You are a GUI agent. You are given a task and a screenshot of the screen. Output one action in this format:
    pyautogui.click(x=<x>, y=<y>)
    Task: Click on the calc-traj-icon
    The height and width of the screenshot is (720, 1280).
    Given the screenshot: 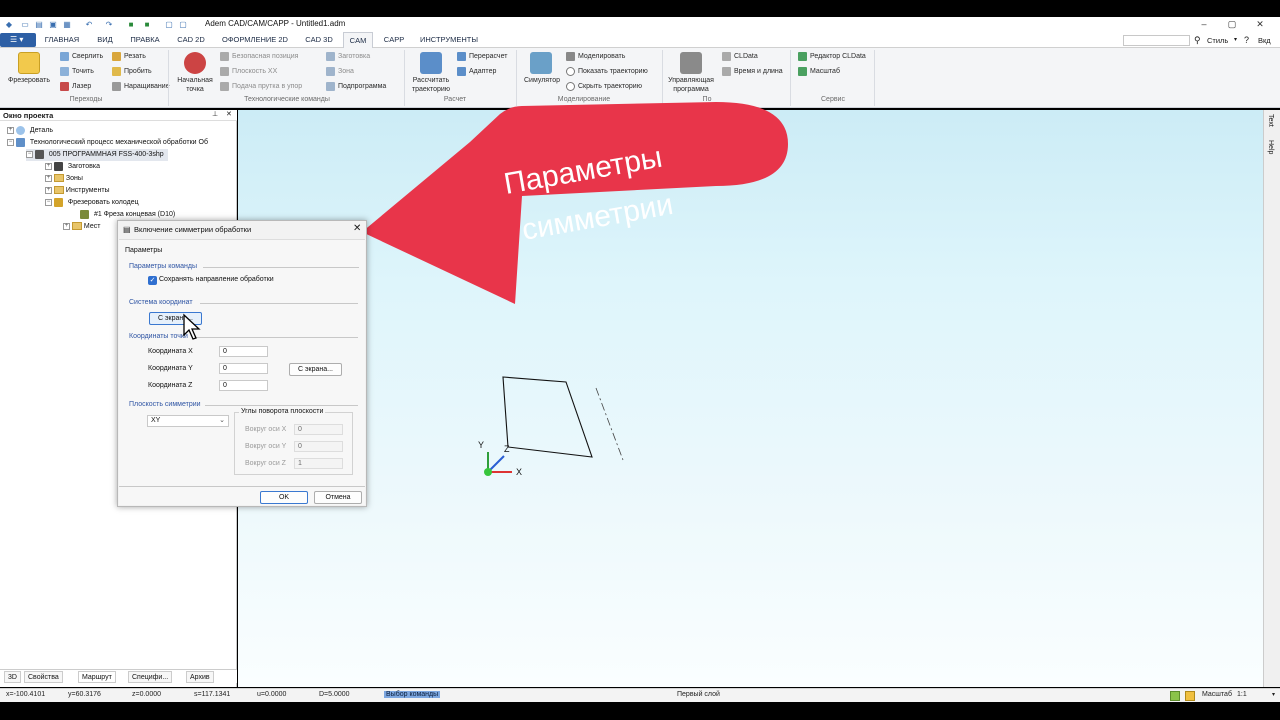 What is the action you would take?
    pyautogui.click(x=431, y=63)
    